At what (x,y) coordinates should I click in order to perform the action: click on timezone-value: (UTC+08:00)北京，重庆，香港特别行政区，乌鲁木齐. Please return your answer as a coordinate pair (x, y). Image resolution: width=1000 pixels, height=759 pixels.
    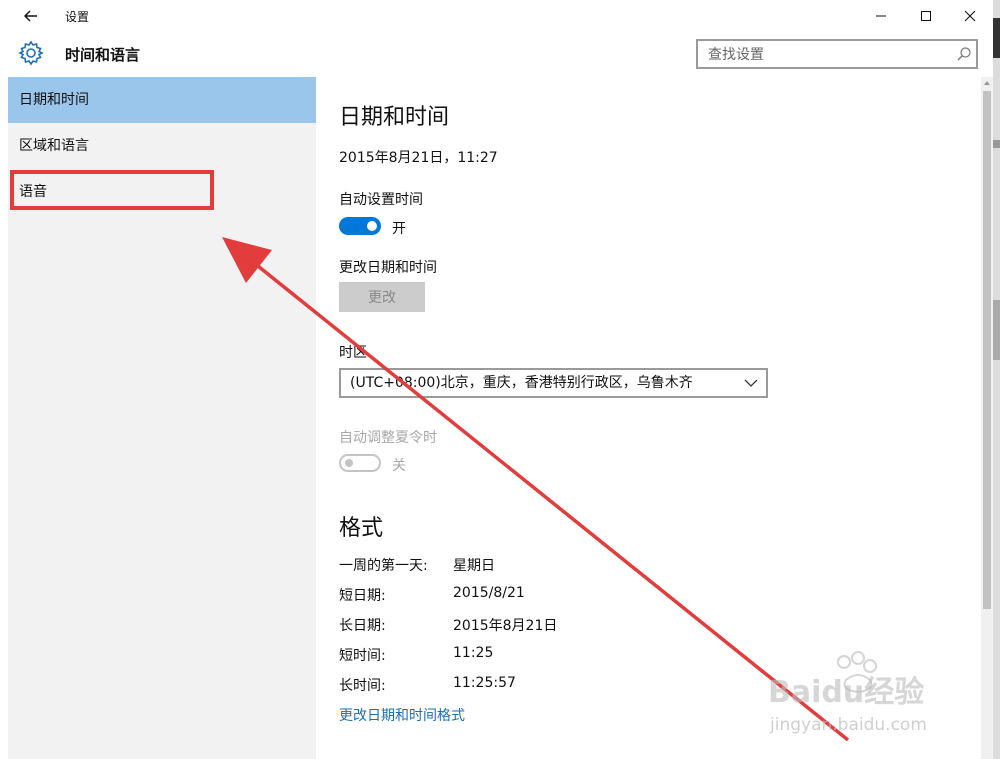
    Looking at the image, I should click on (521, 383).